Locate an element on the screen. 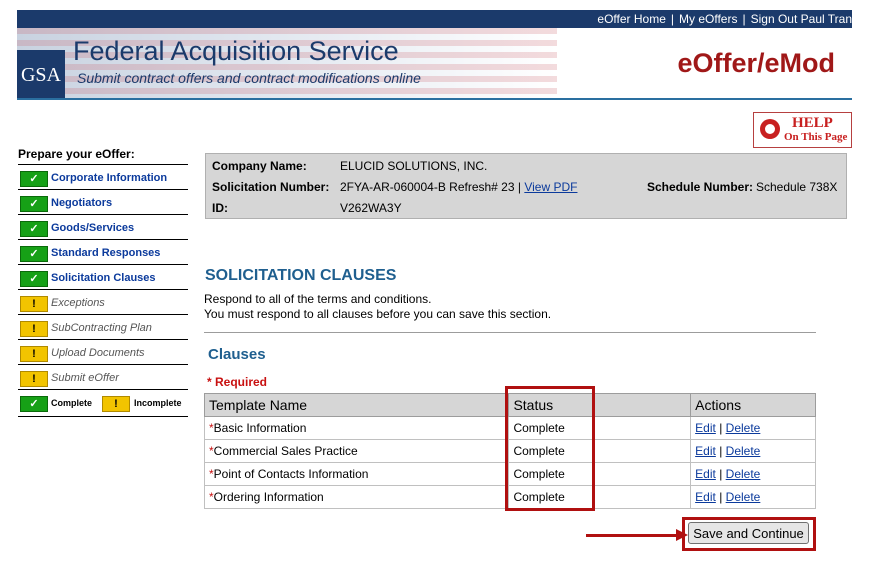  schedule-number-label: Schedule Number: is located at coordinates (700, 187).